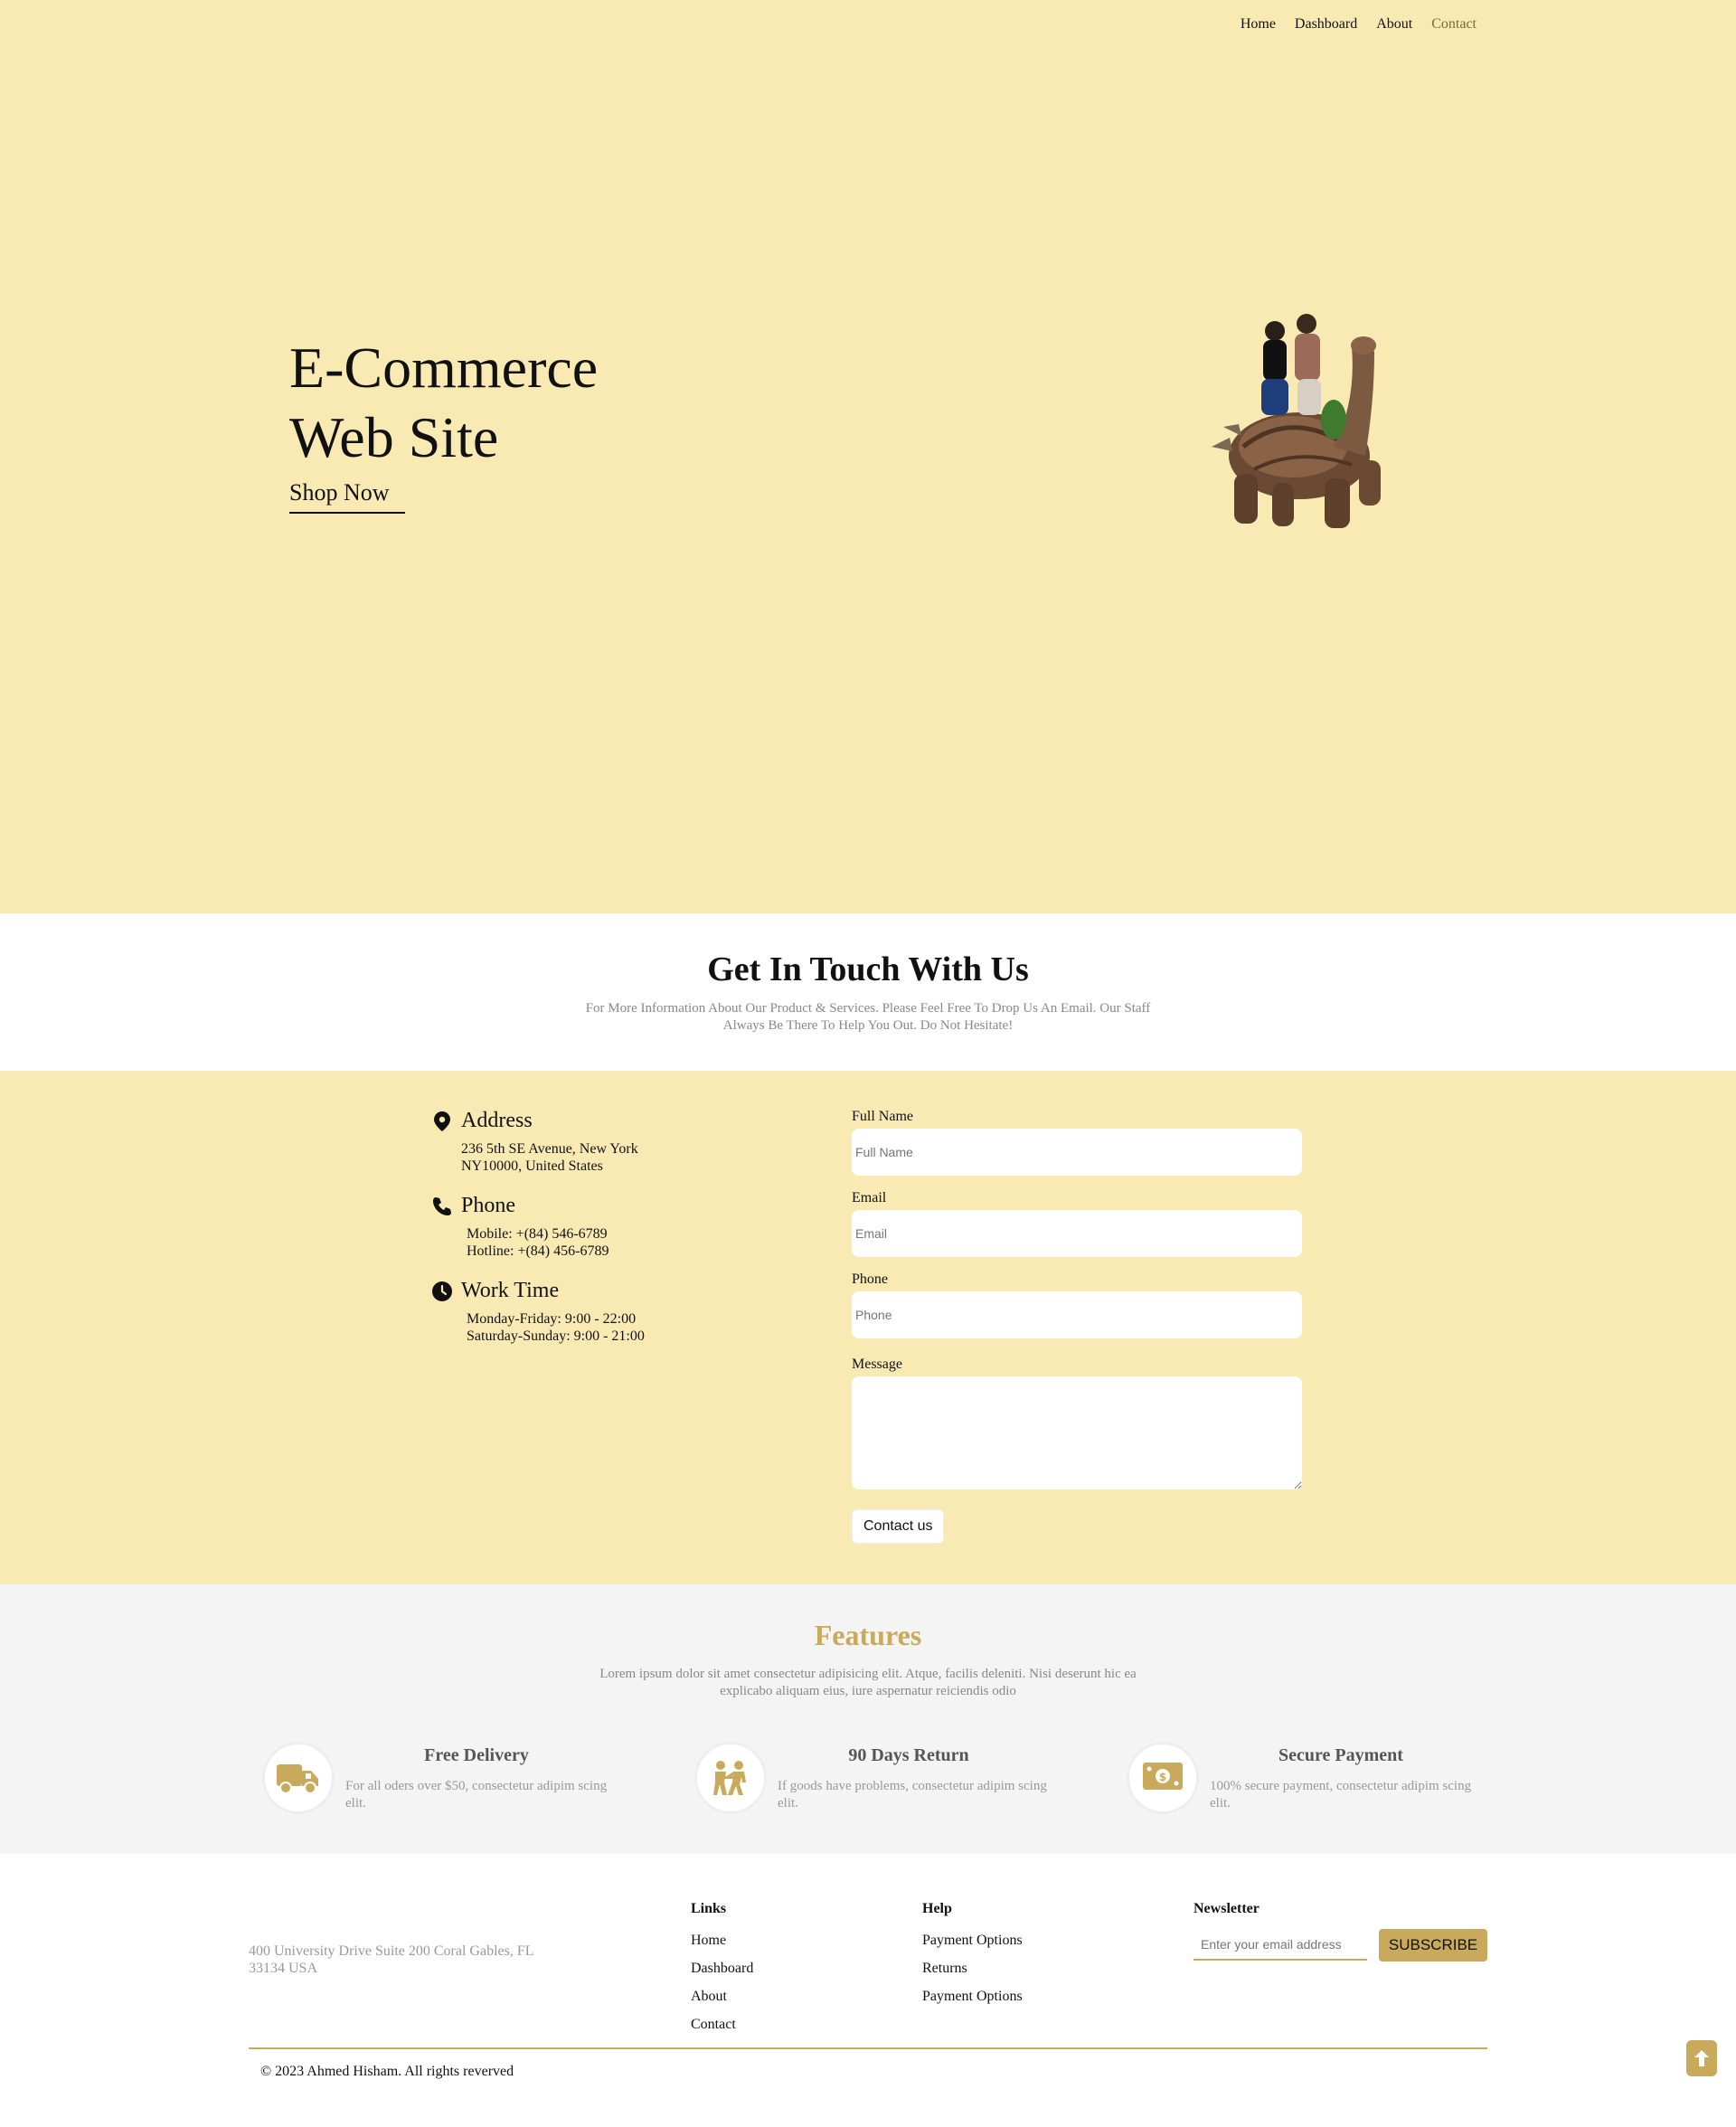 The image size is (1736, 2127). What do you see at coordinates (973, 1996) in the screenshot?
I see `footer-help-payment-options-2: Payment Options` at bounding box center [973, 1996].